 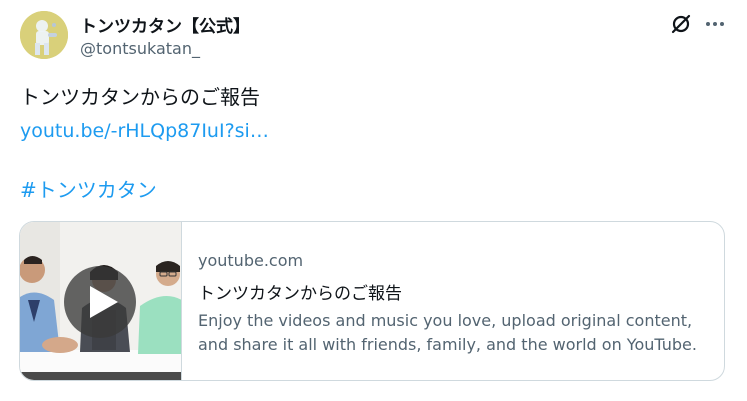 I want to click on author-name: トンツカタン【公式】, so click(x=165, y=24).